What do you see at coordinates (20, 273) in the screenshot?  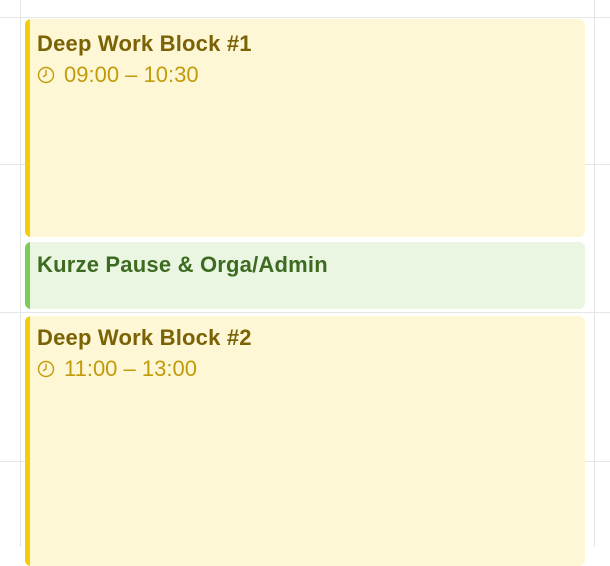 I see `day-column-divider-left` at bounding box center [20, 273].